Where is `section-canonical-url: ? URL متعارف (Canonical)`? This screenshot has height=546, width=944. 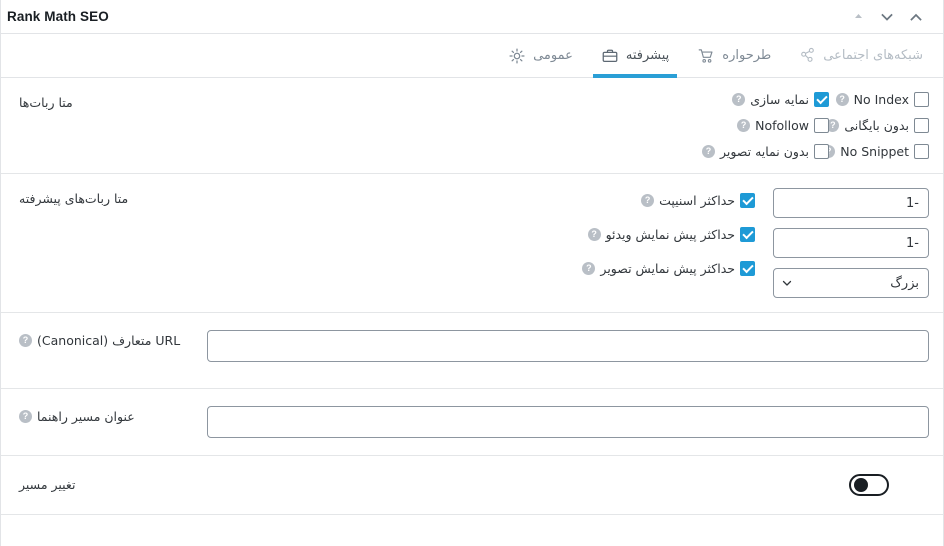
section-canonical-url: ? URL متعارف (Canonical) is located at coordinates (472, 351).